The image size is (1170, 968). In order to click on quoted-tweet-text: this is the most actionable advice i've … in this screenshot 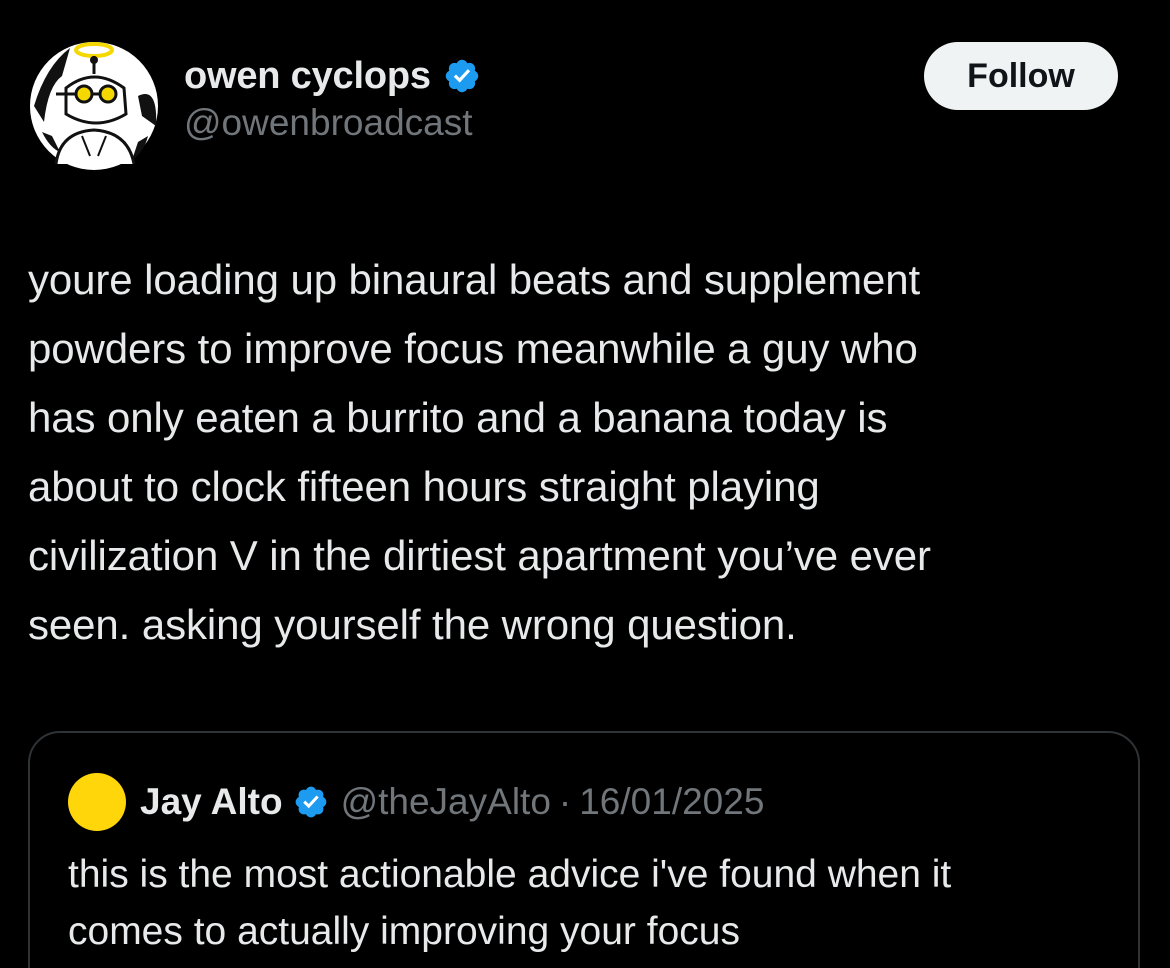, I will do `click(510, 903)`.